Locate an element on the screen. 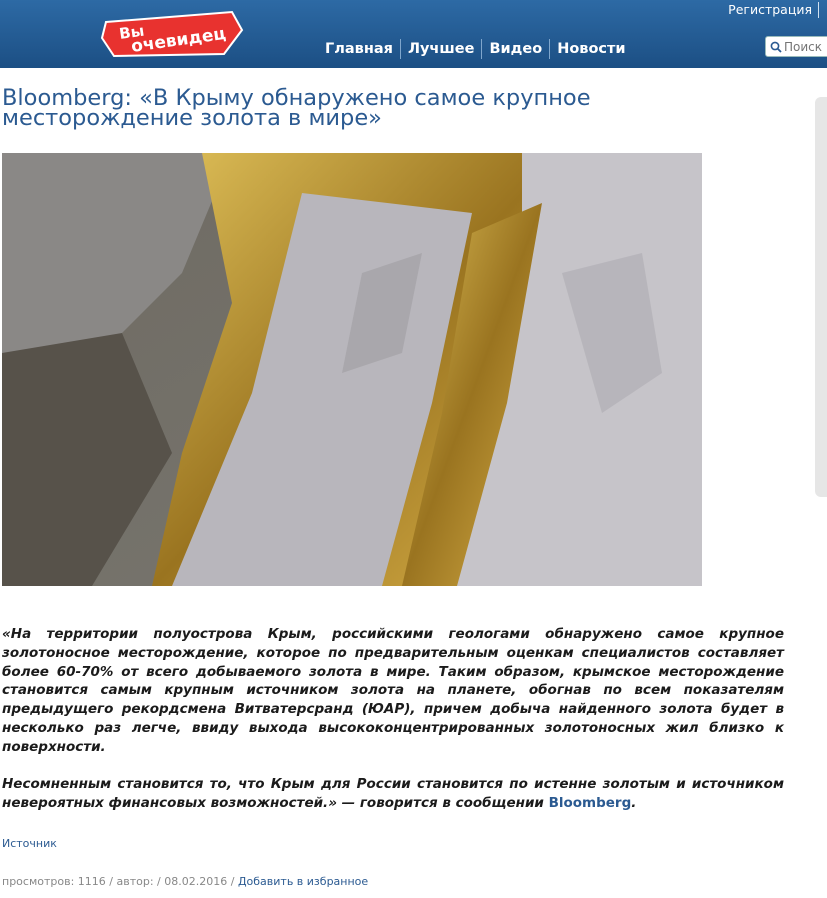  main-nav: Главная Лучшее Видео Новости is located at coordinates (475, 49).